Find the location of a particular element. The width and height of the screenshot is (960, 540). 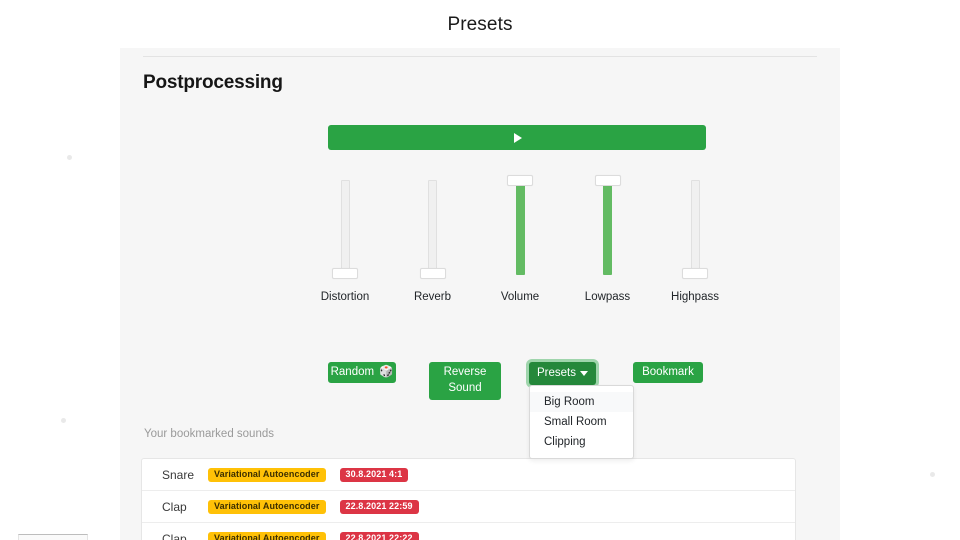

presets-dropdown-button: Presets is located at coordinates (562, 373).